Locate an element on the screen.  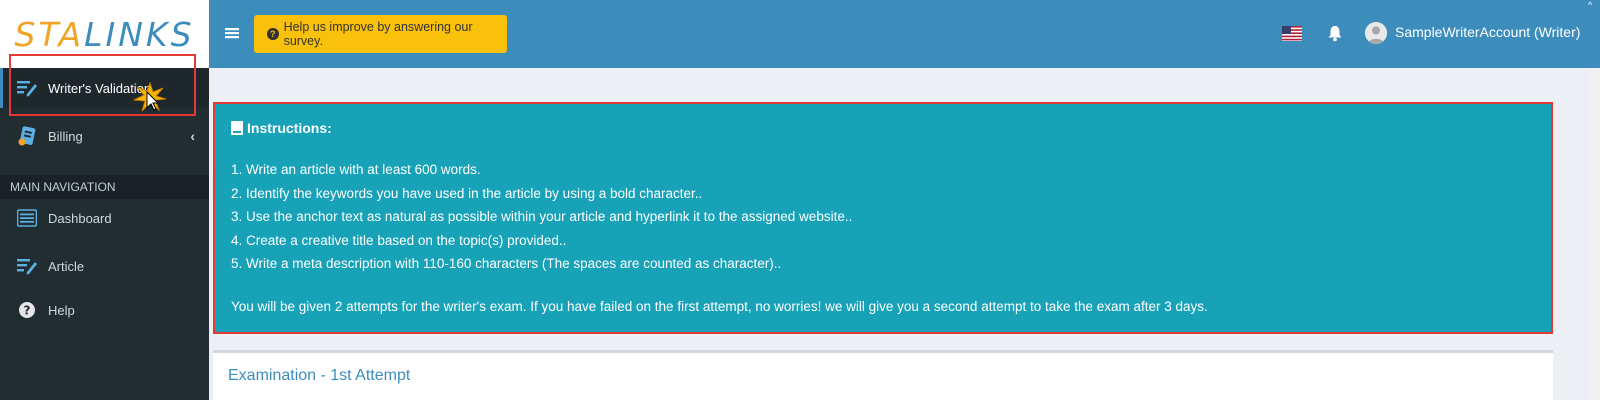
sidebar-item-dashboard: Dashboard is located at coordinates (104, 218).